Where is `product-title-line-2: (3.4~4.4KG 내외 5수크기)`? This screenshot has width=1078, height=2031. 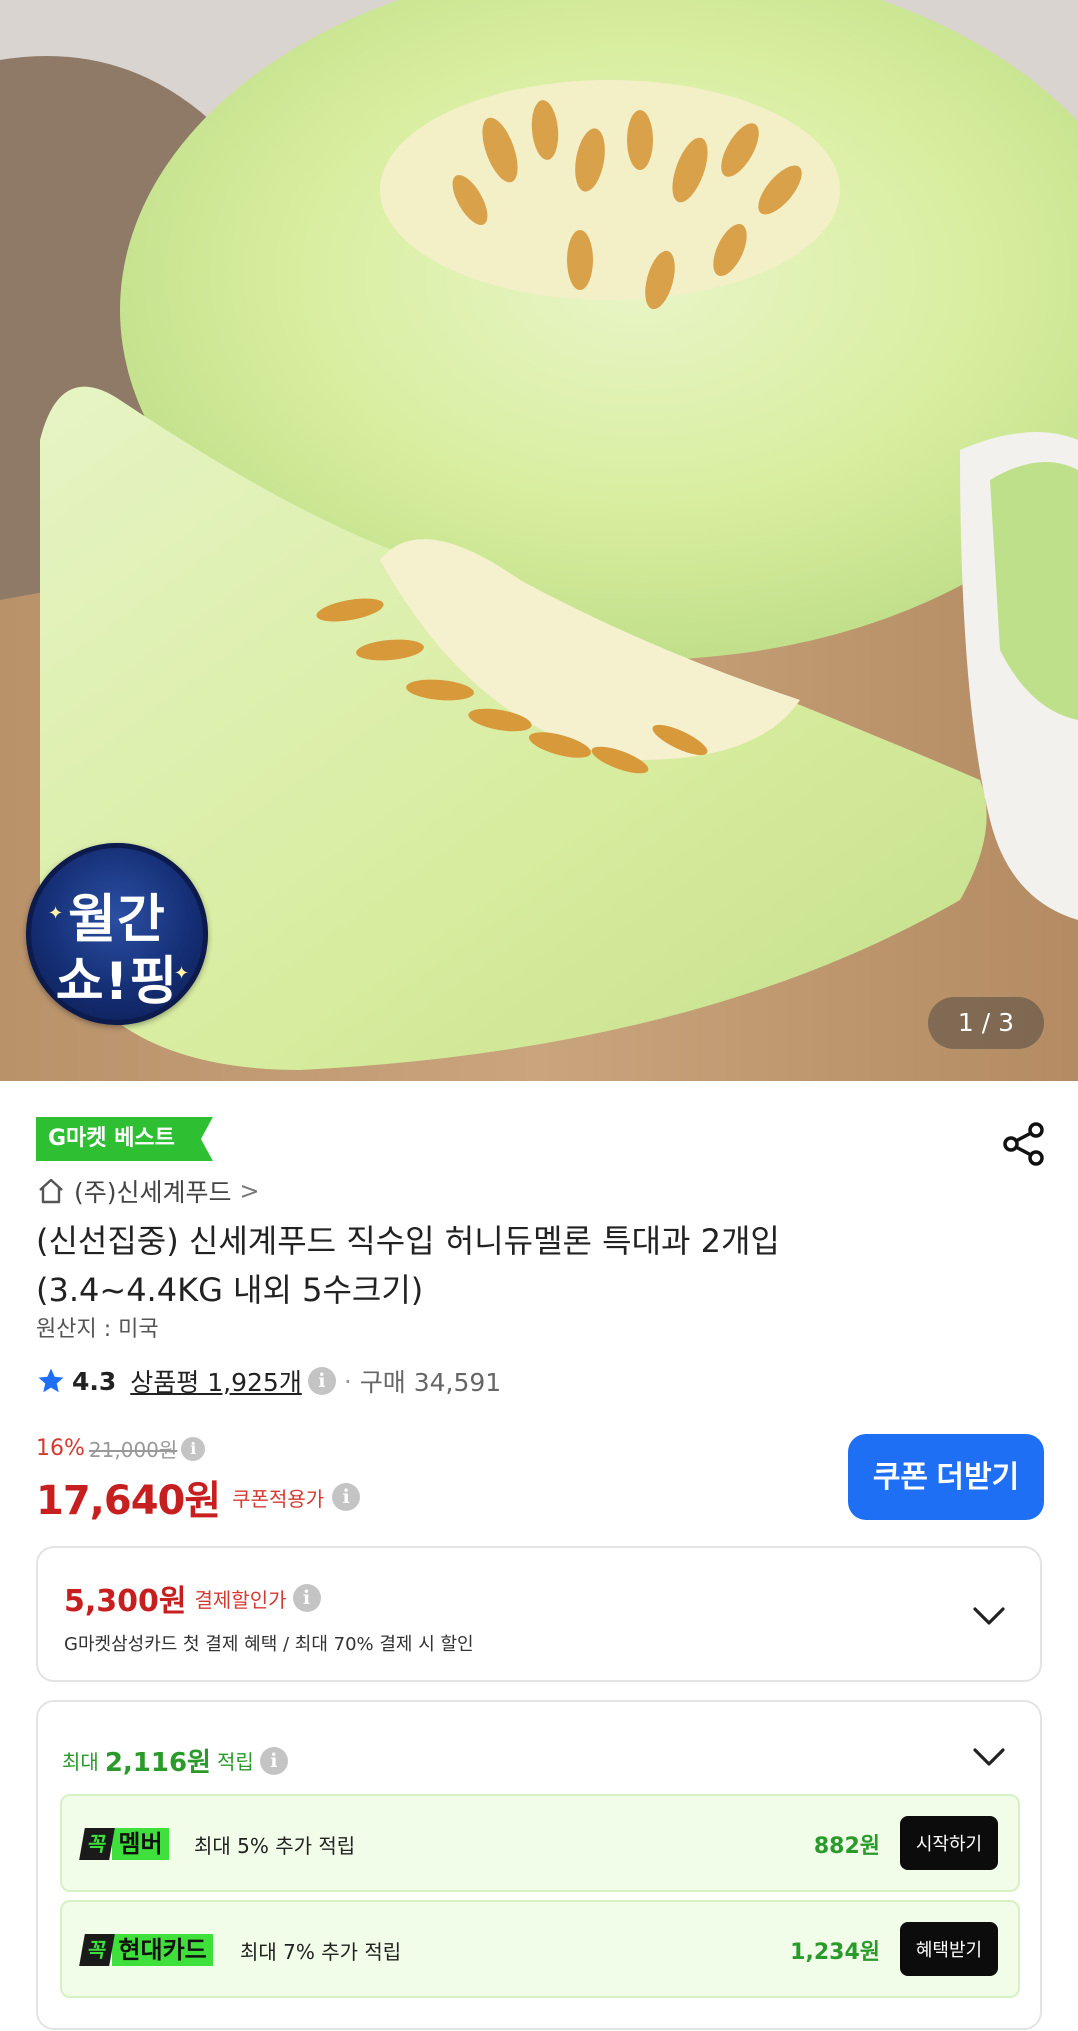 product-title-line-2: (3.4~4.4KG 내외 5수크기) is located at coordinates (230, 1290).